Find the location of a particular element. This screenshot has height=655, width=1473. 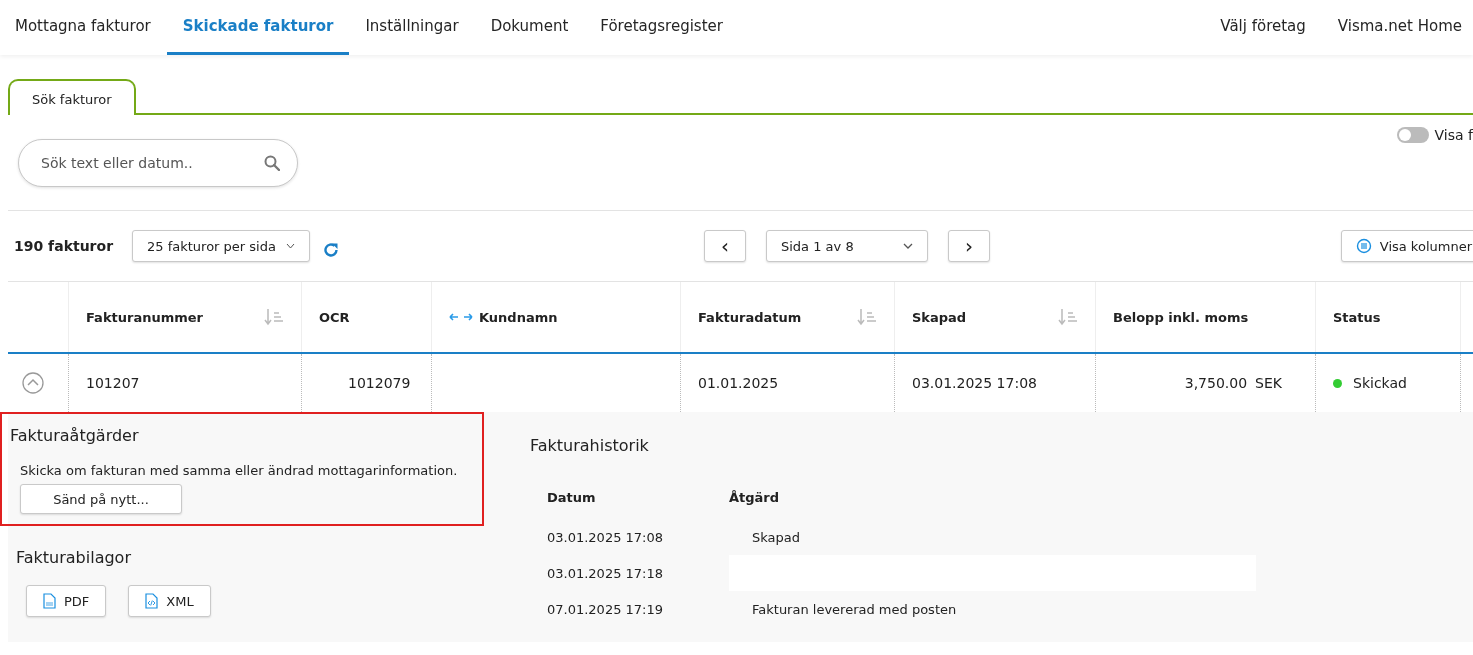

table-cell-text: 07.01.2025 17:19 is located at coordinates (606, 609).